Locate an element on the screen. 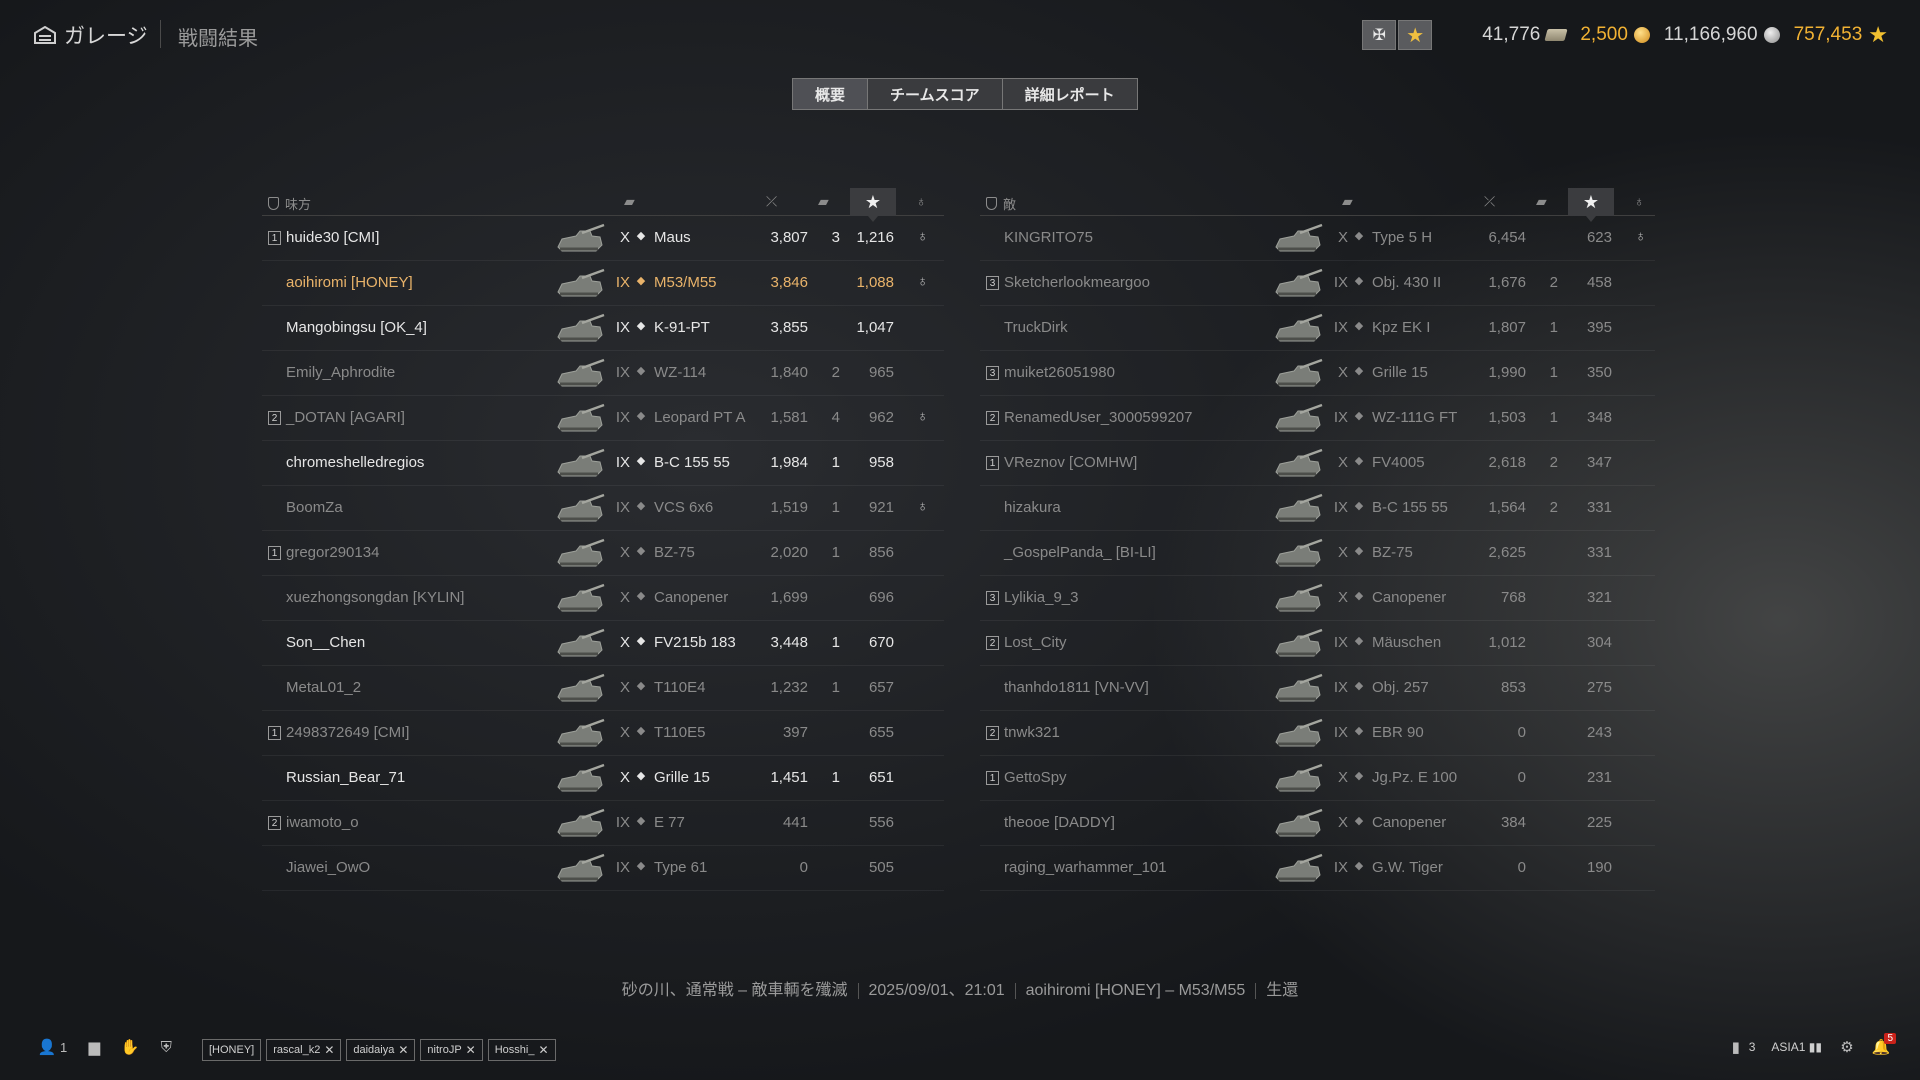 The height and width of the screenshot is (1080, 1920). player-row: theooe [DADDY] X ◆ Canopener 384 225 is located at coordinates (1317, 823).